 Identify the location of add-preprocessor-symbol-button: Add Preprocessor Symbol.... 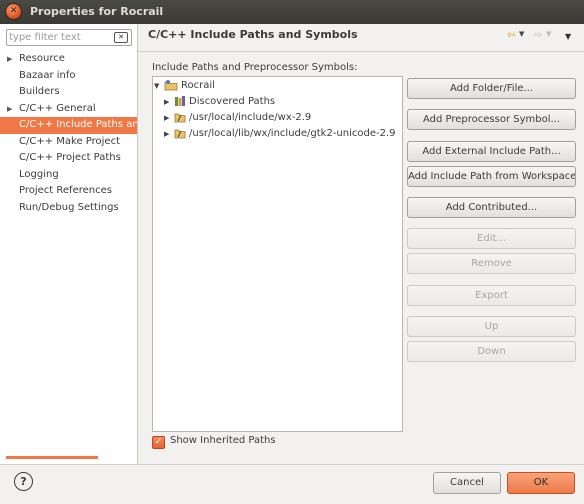
(491, 119).